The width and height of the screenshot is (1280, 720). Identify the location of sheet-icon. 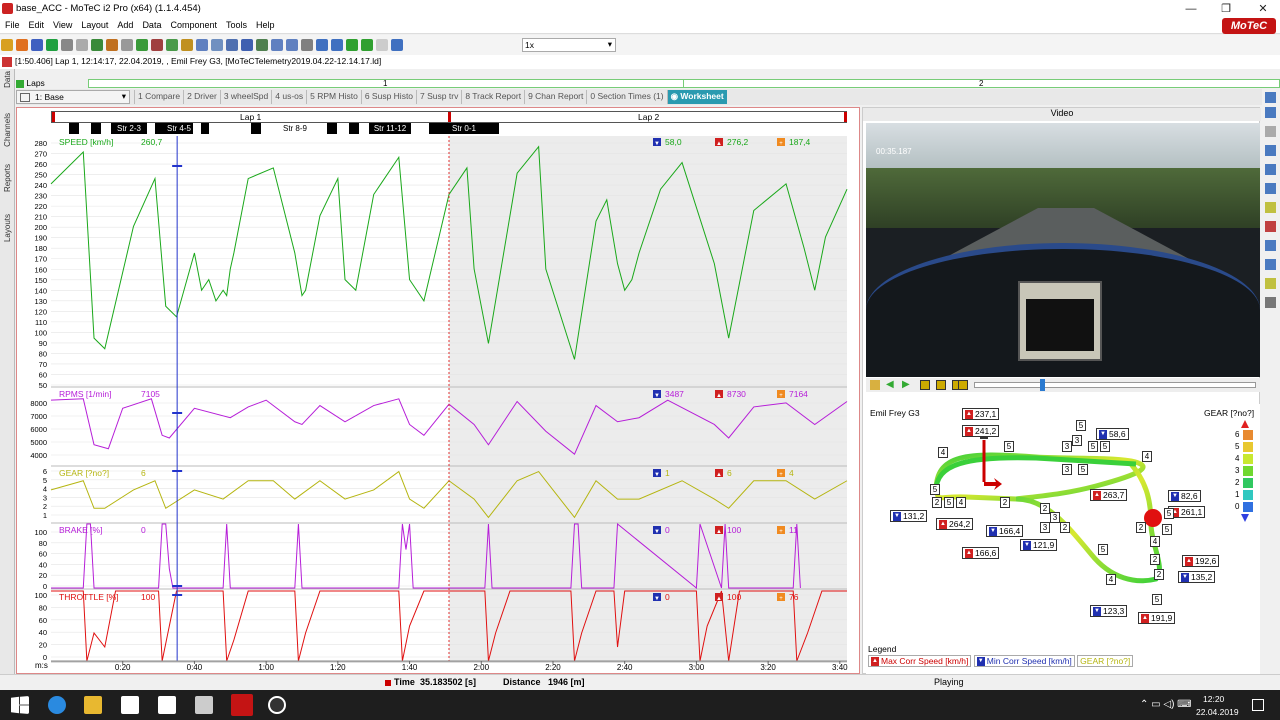
(142, 45).